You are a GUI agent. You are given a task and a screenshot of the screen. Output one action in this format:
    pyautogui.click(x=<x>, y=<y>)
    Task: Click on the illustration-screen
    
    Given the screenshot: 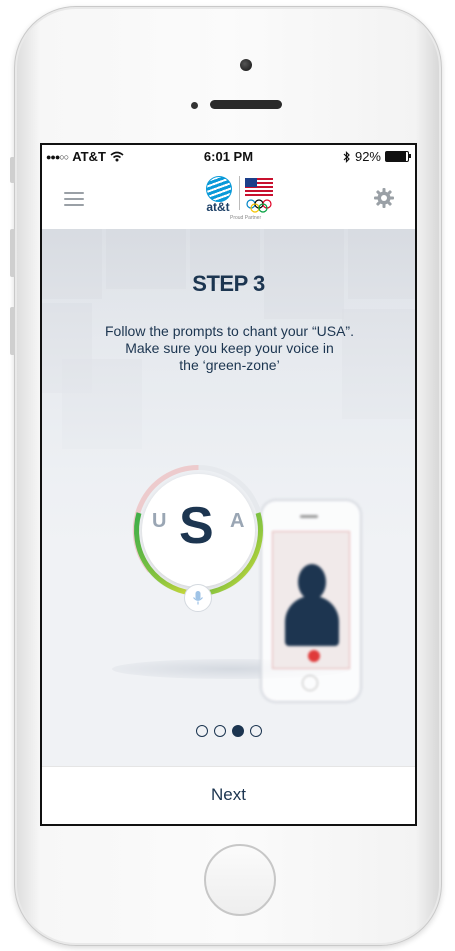 What is the action you would take?
    pyautogui.click(x=311, y=600)
    